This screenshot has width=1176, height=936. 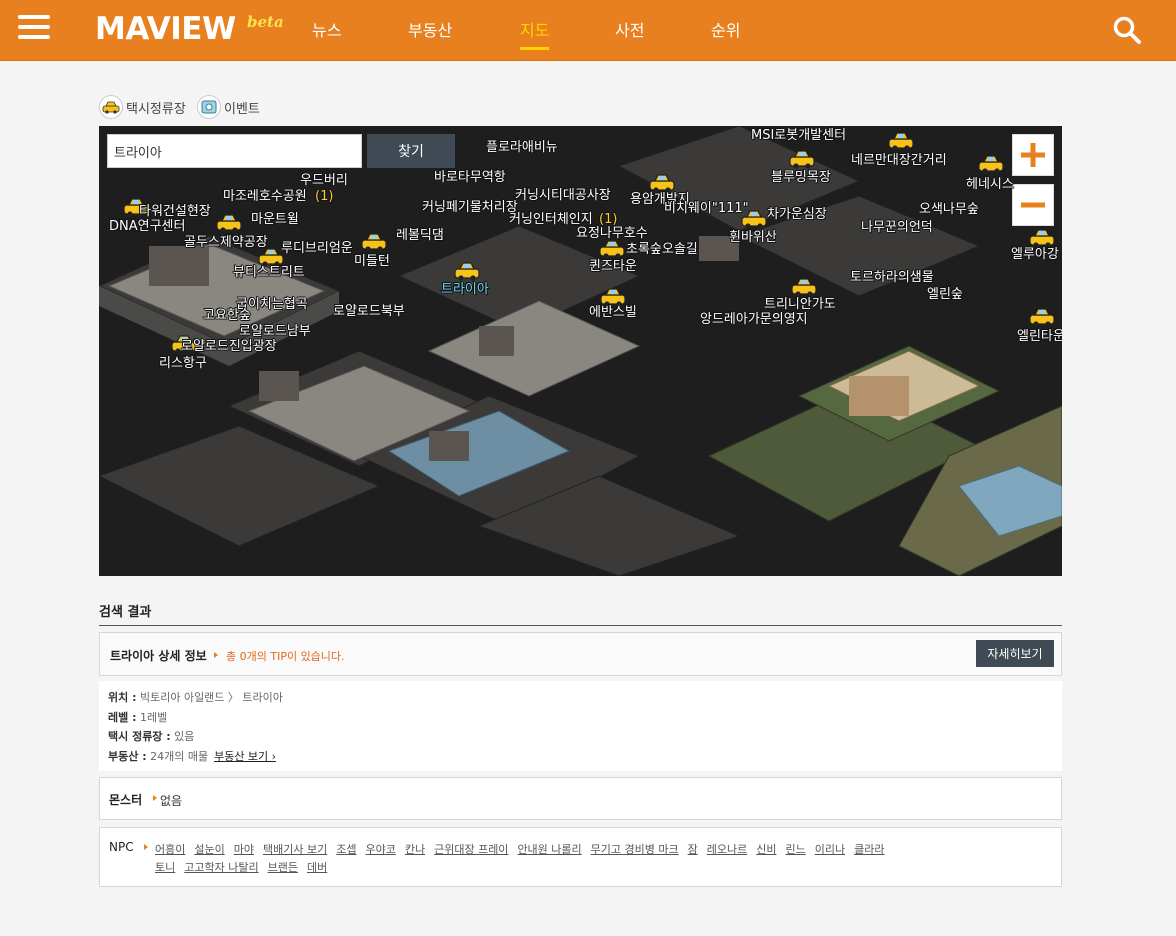 What do you see at coordinates (635, 849) in the screenshot?
I see `npc-link: 무기고 경비병 마크` at bounding box center [635, 849].